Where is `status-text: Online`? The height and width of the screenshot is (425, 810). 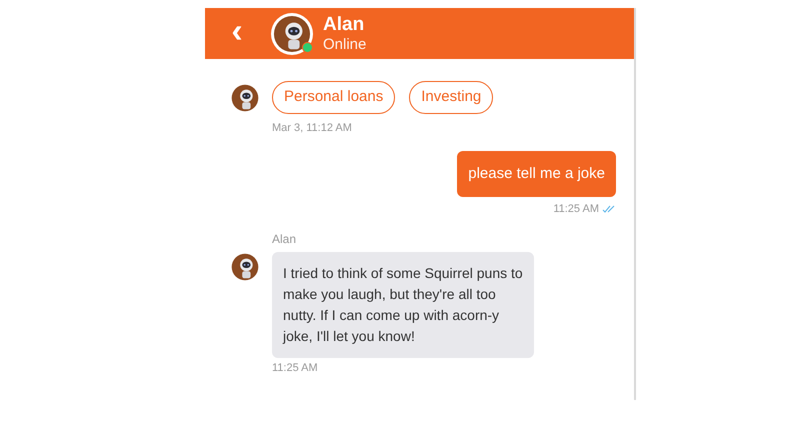 status-text: Online is located at coordinates (344, 45).